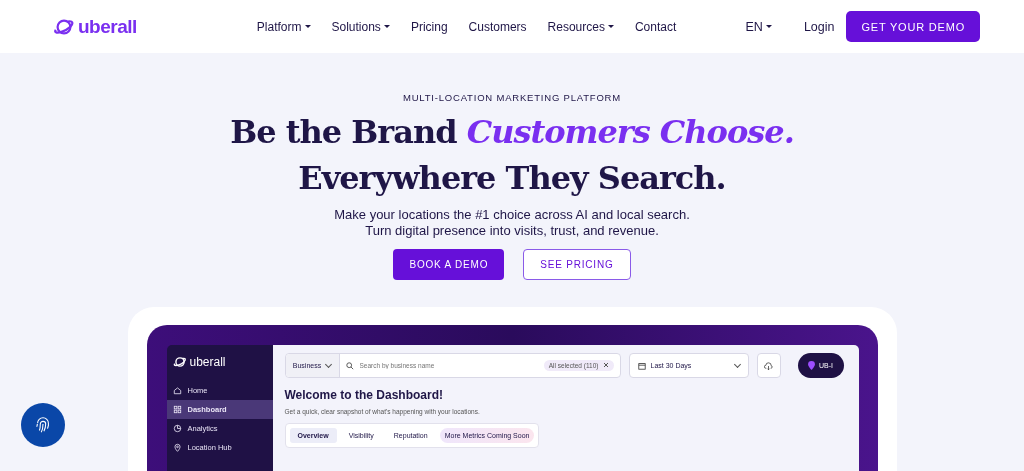 The width and height of the screenshot is (1024, 471). Describe the element at coordinates (177, 409) in the screenshot. I see `grid-icon` at that location.